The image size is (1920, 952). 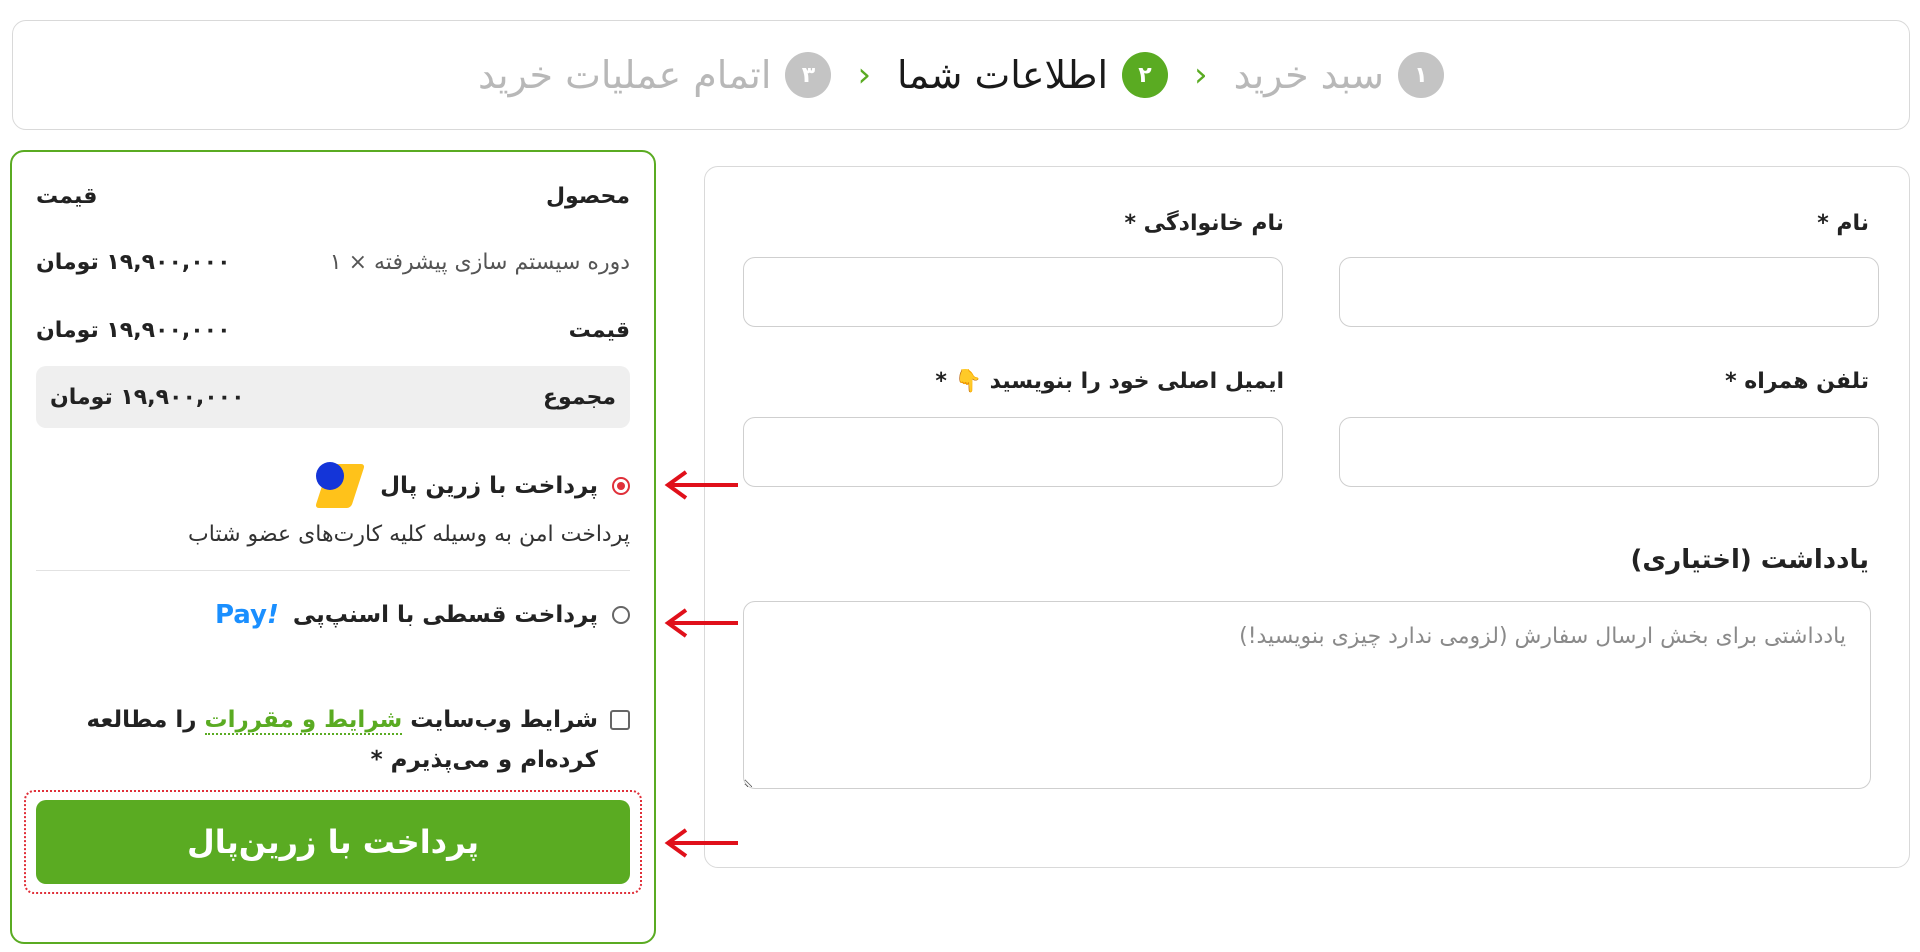 I want to click on email-label: ایمیل اصلی خود را بنویسید 👇 *, so click(x=1109, y=381).